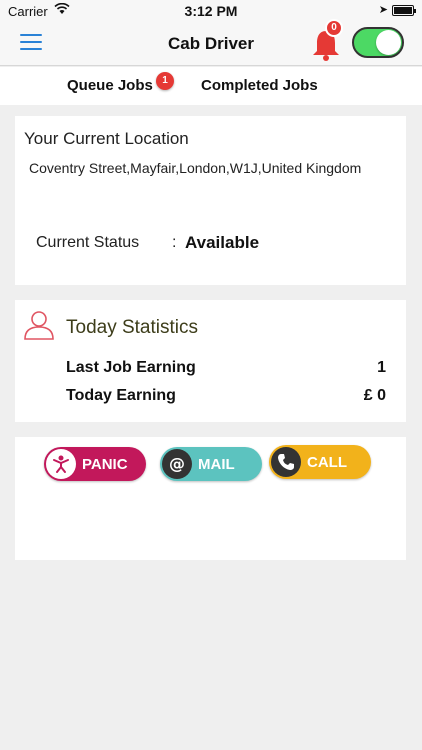  What do you see at coordinates (381, 367) in the screenshot?
I see `stat-value: 1` at bounding box center [381, 367].